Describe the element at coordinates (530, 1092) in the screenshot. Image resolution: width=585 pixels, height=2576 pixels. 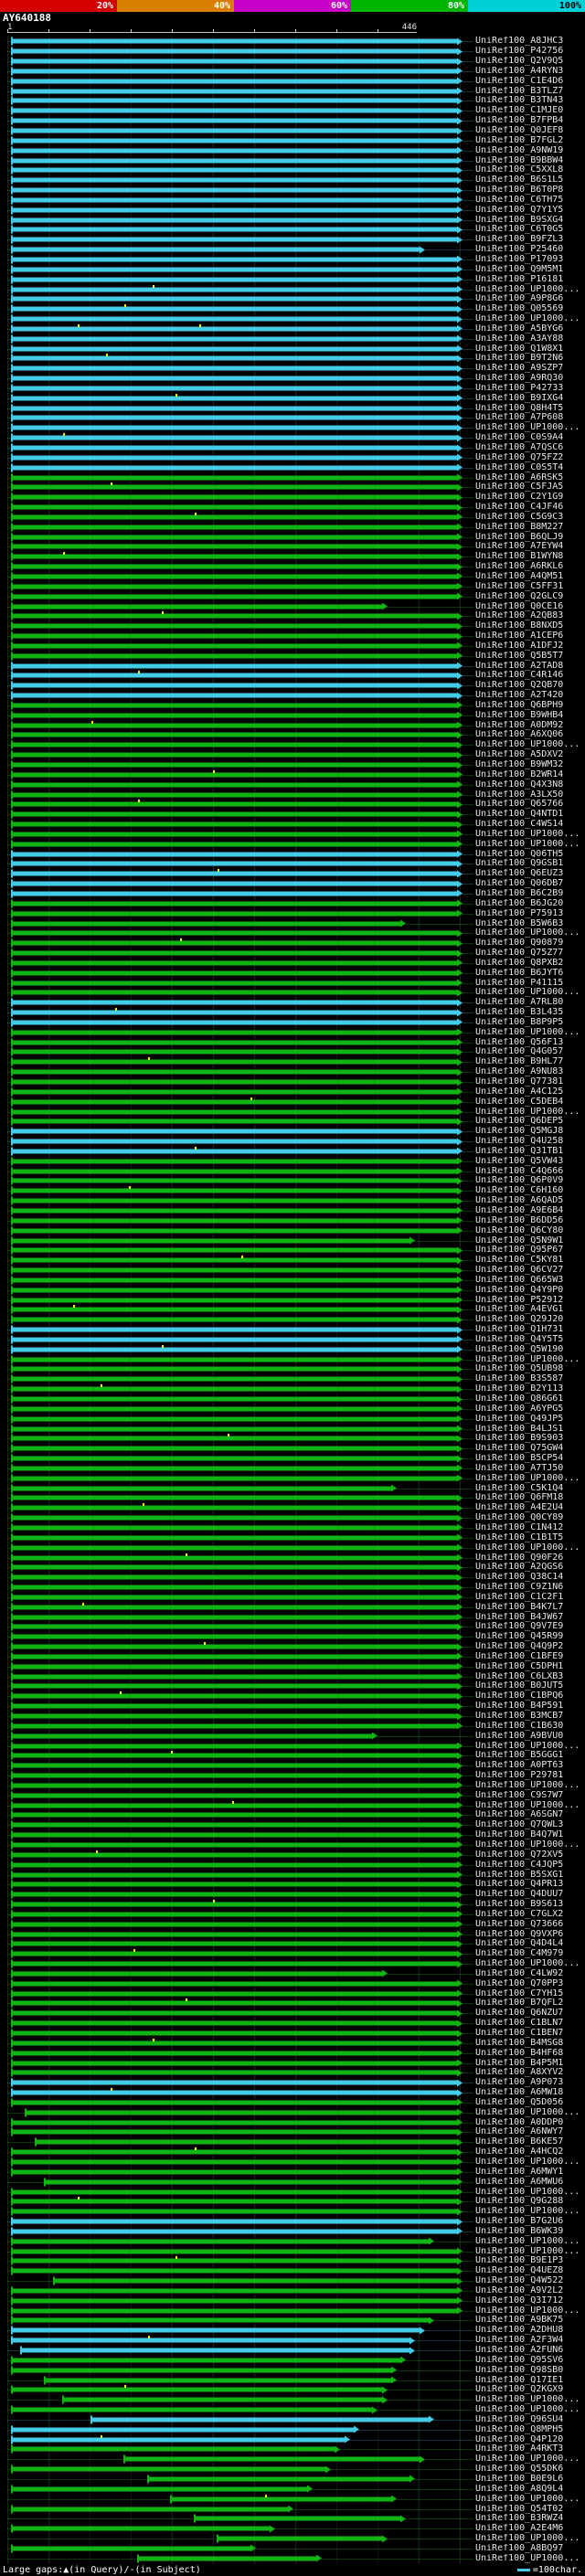
I see `hit-label: UniRef100_A4C125` at that location.